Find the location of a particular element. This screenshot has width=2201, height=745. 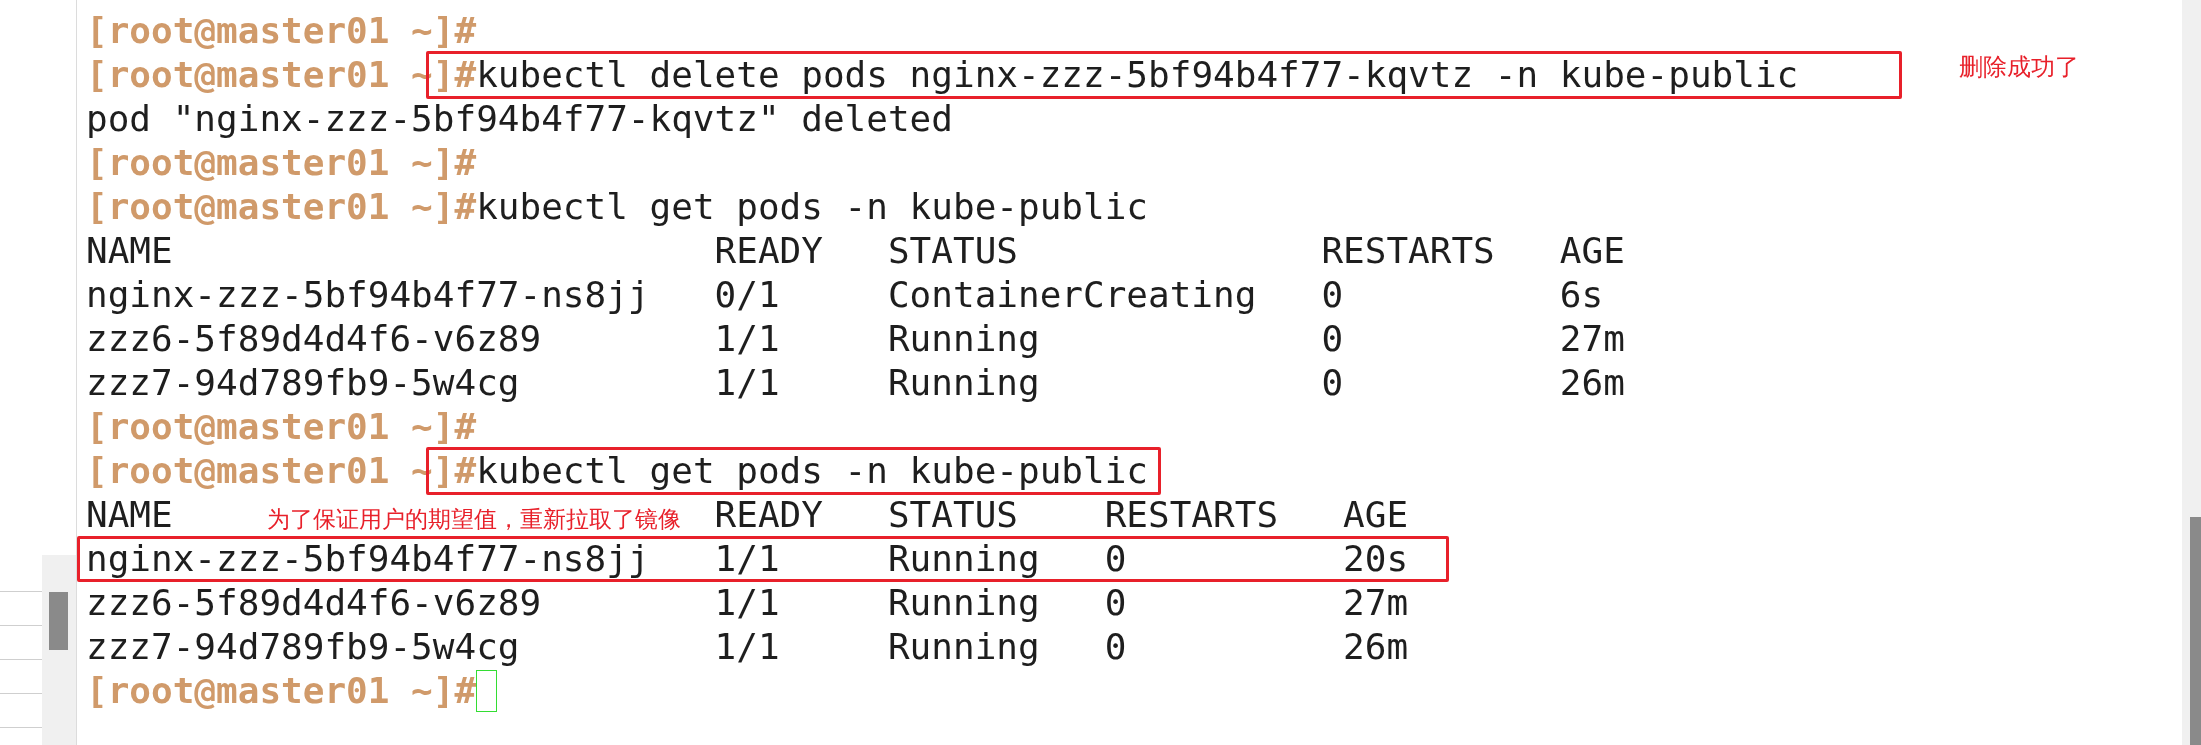

table-cell: ContainerCreating is located at coordinates (1072, 295).